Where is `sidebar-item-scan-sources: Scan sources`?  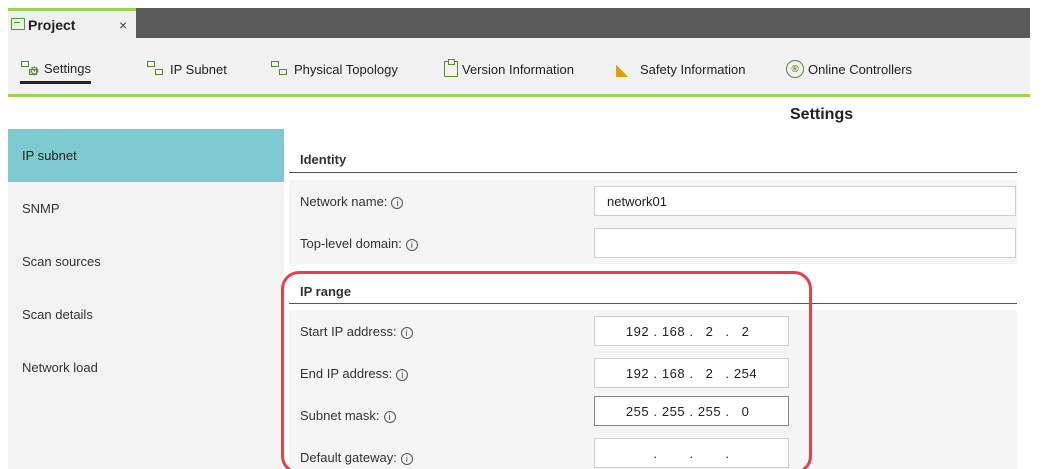 sidebar-item-scan-sources: Scan sources is located at coordinates (146, 261).